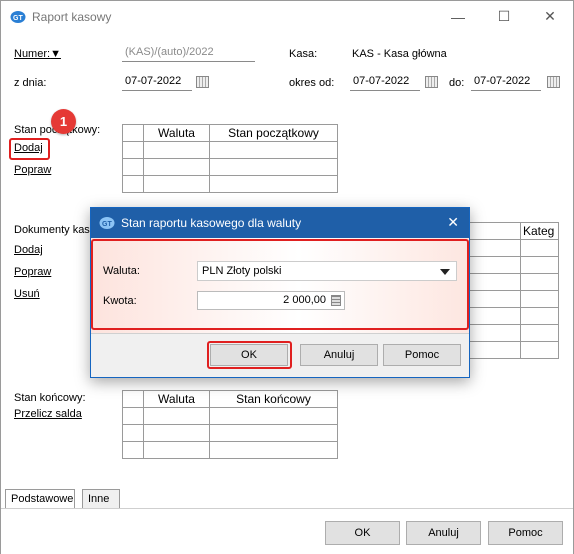 The image size is (574, 554). Describe the element at coordinates (504, 16) in the screenshot. I see `maximize-button: ☐` at that location.